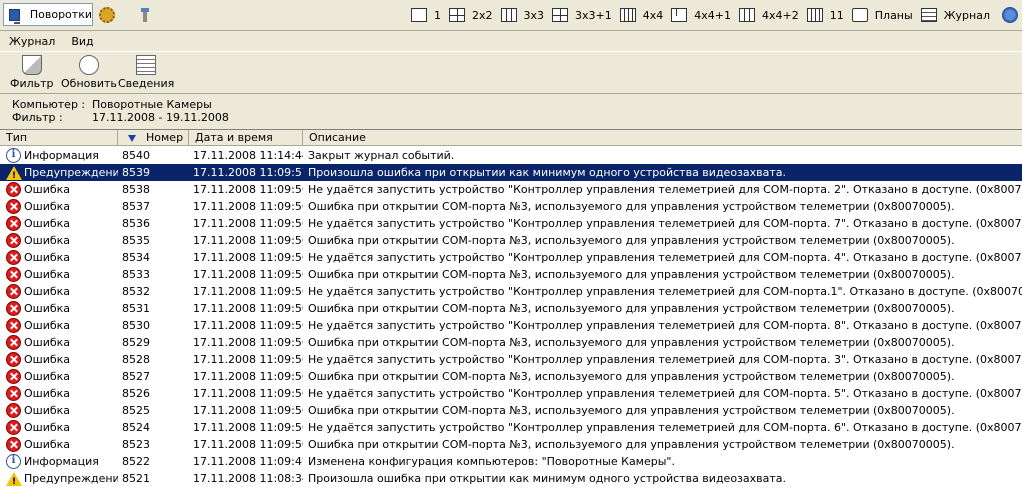 This screenshot has height=490, width=1022. Describe the element at coordinates (48, 14) in the screenshot. I see `camera-group-button: Поворотки` at that location.